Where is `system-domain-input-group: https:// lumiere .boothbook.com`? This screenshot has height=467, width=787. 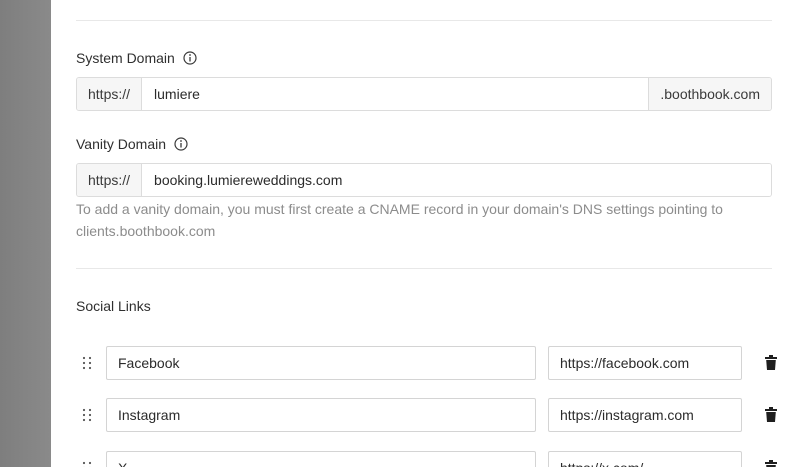 system-domain-input-group: https:// lumiere .boothbook.com is located at coordinates (424, 94).